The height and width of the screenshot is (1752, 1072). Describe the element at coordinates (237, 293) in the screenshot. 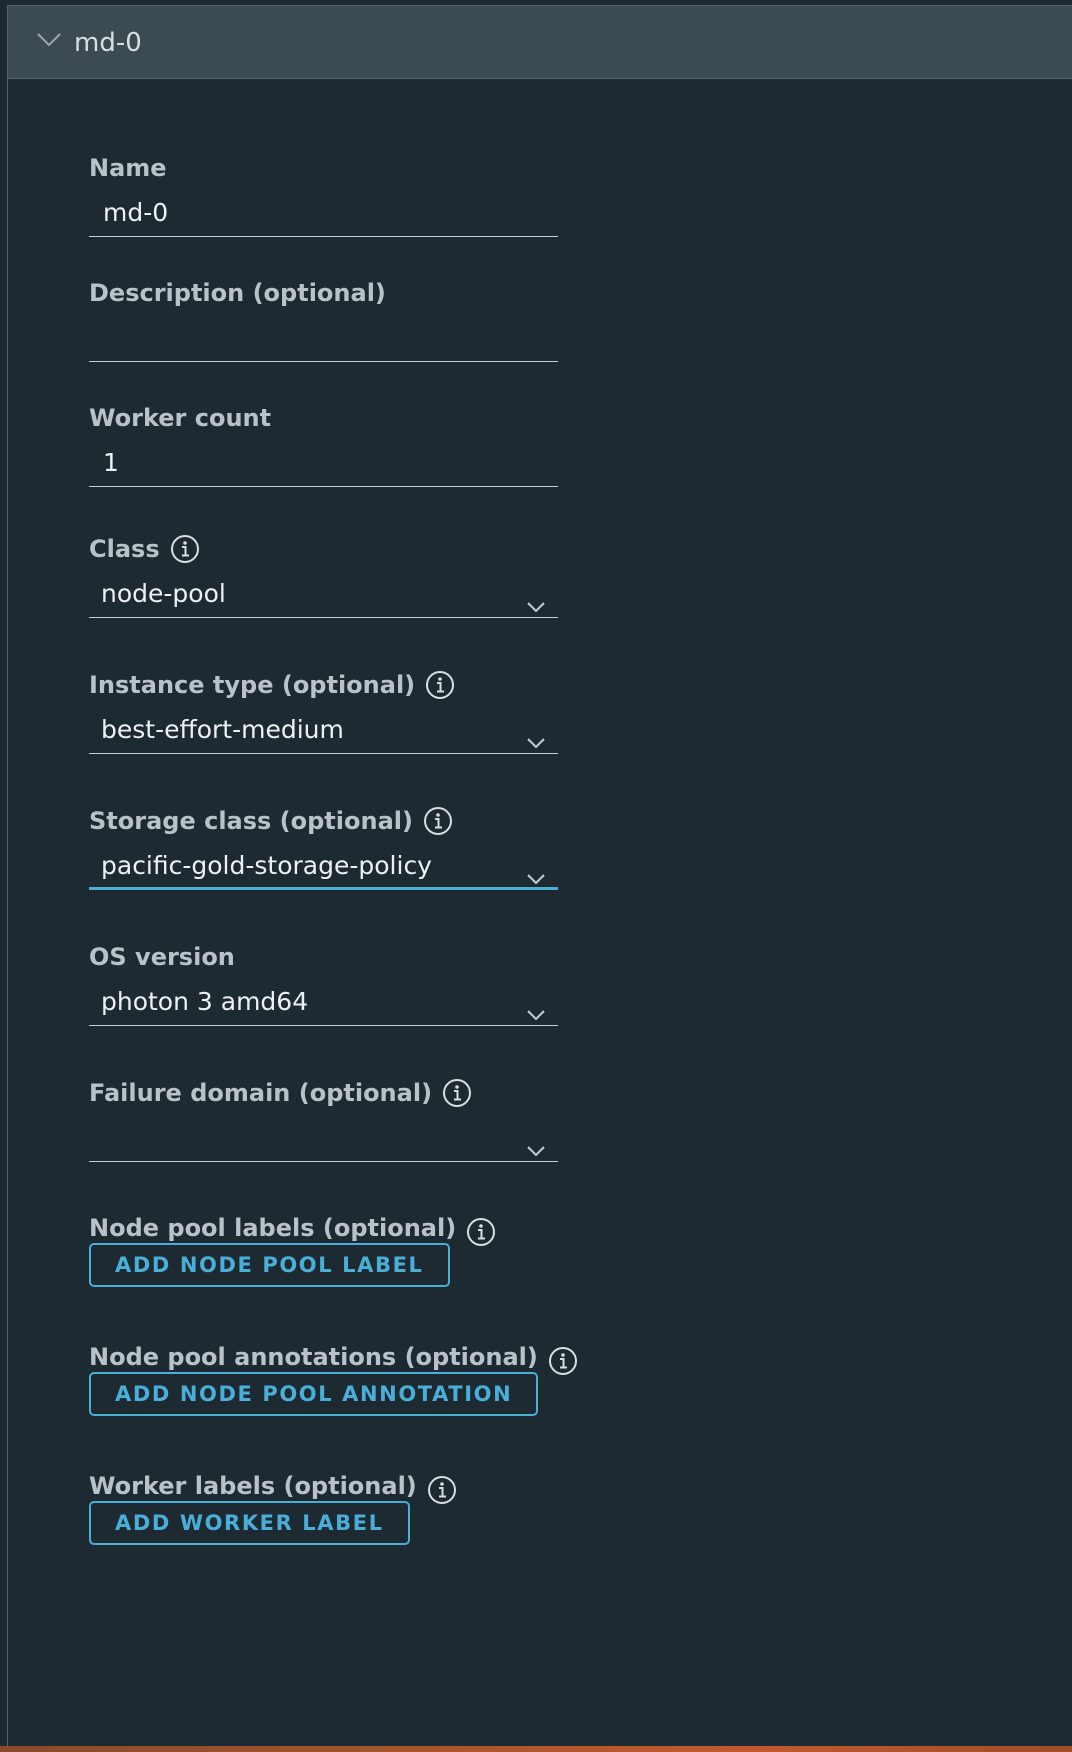

I see `description-label: Description (optional)` at that location.